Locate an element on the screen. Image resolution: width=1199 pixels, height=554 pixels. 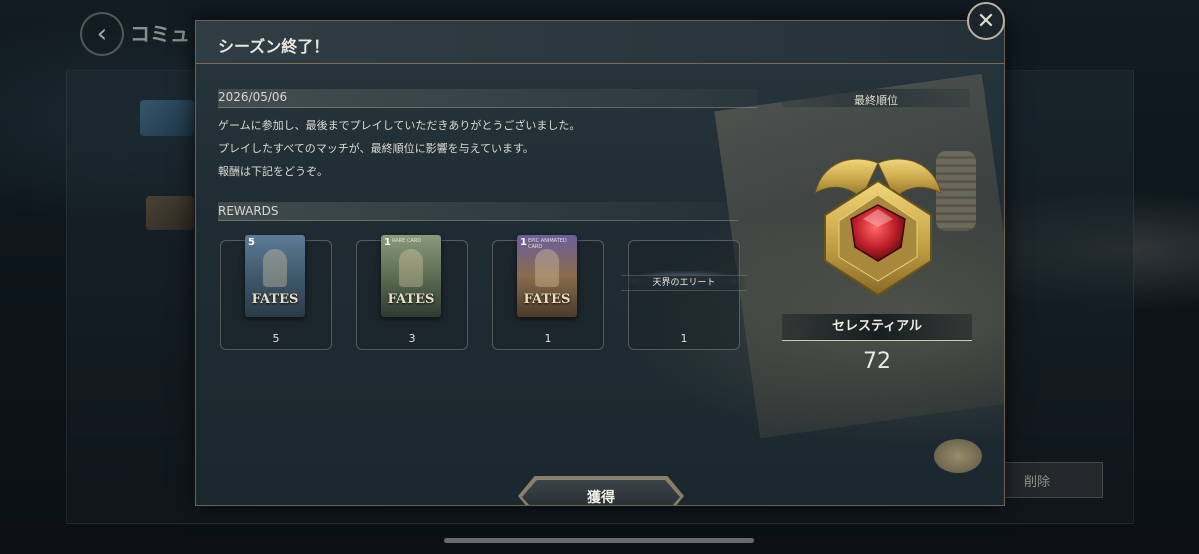
rewards-label: REWARDS is located at coordinates (248, 211).